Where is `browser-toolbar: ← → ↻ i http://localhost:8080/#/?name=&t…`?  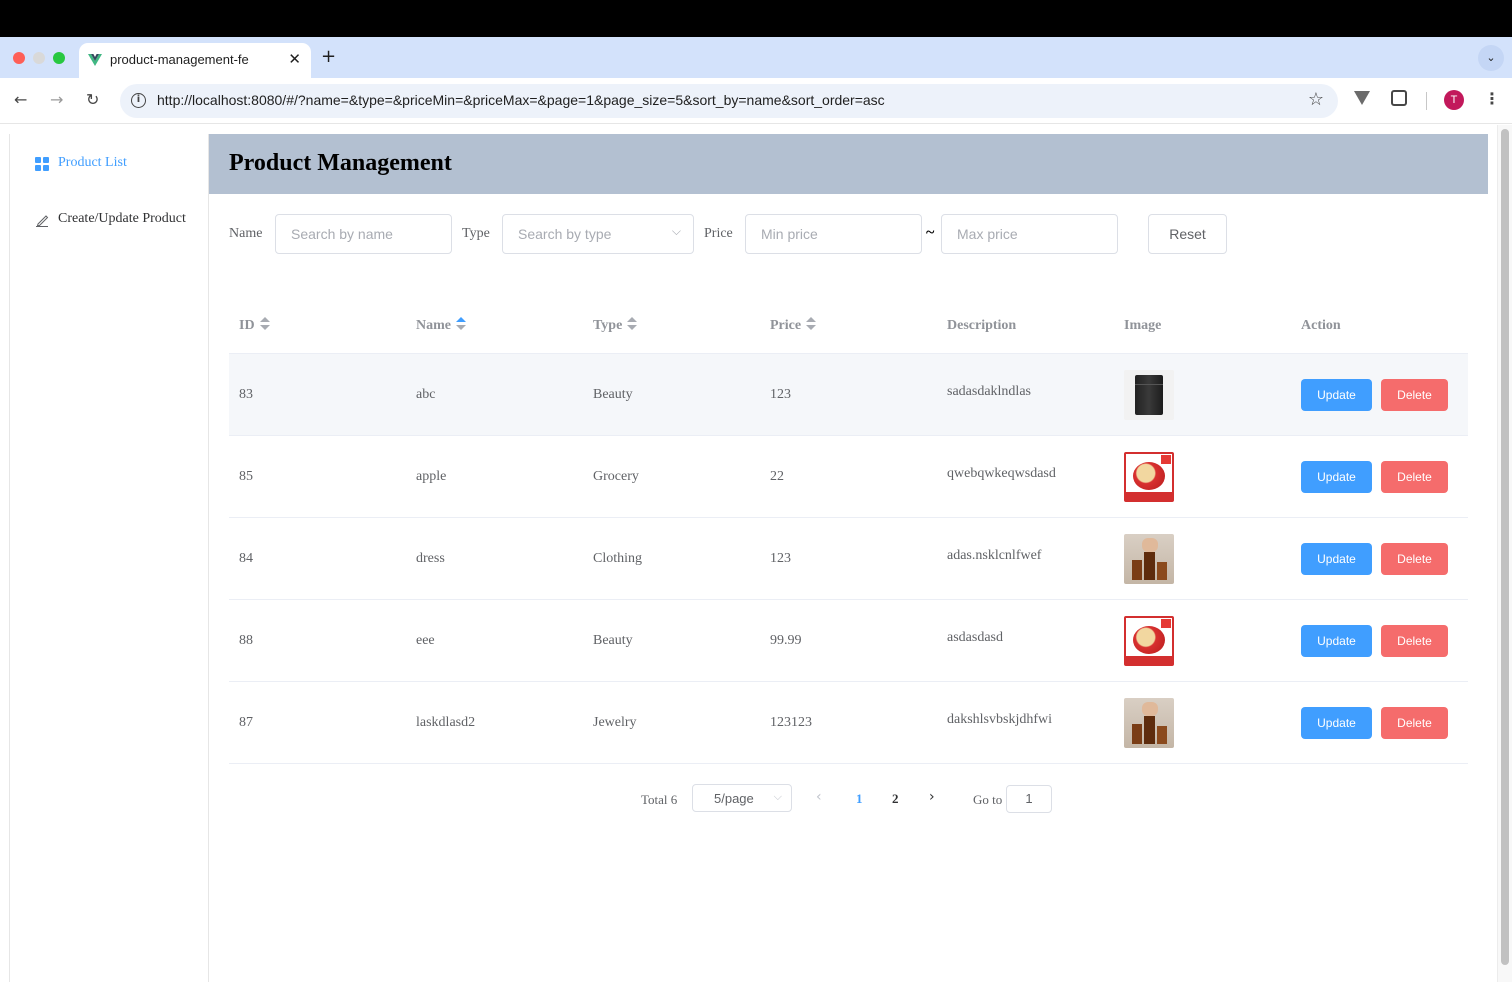
browser-toolbar: ← → ↻ i http://localhost:8080/#/?name=&t… is located at coordinates (756, 101).